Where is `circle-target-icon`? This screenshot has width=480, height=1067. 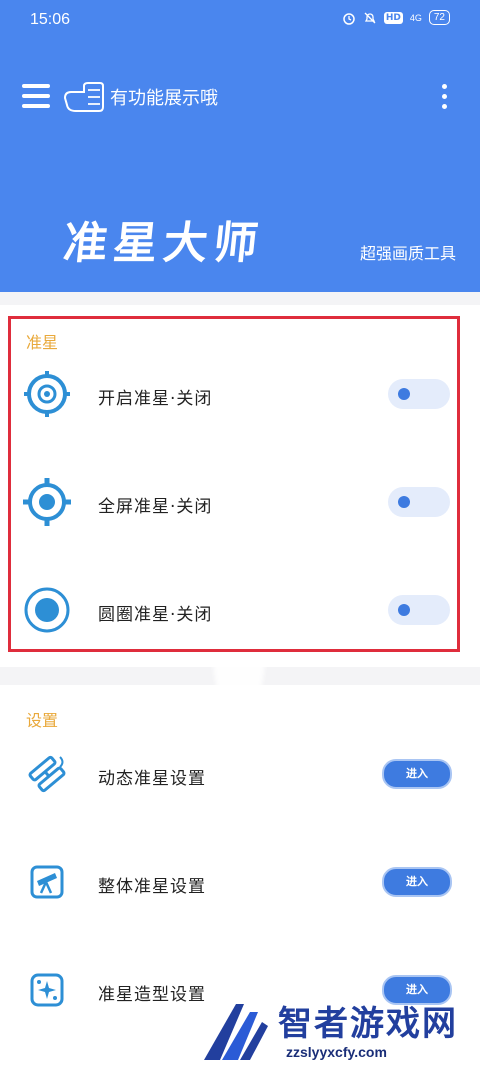
circle-target-icon is located at coordinates (47, 610).